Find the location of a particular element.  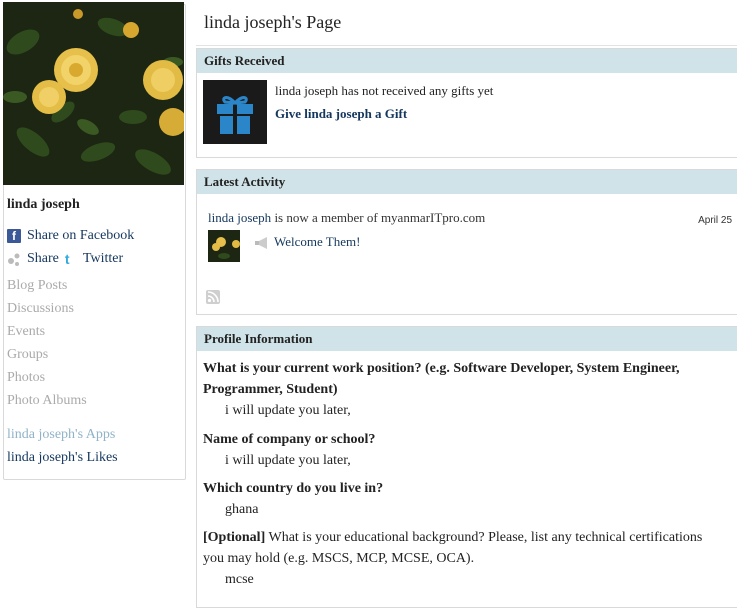

menu-photo-albums: Photo Albums is located at coordinates (47, 401).